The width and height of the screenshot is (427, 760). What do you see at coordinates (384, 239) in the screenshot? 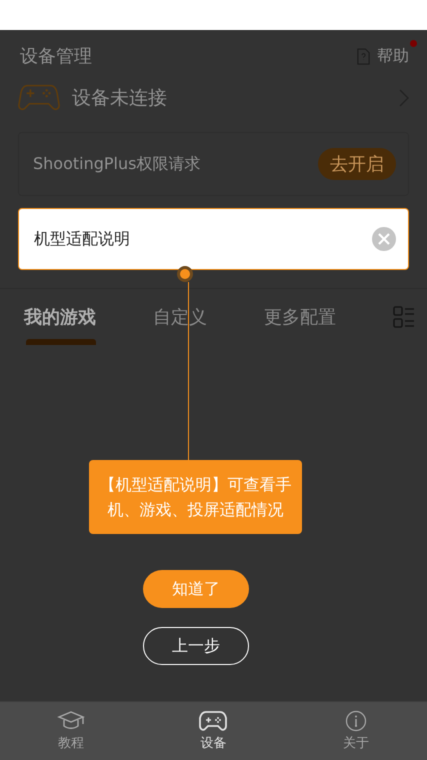
I see `close-icon` at bounding box center [384, 239].